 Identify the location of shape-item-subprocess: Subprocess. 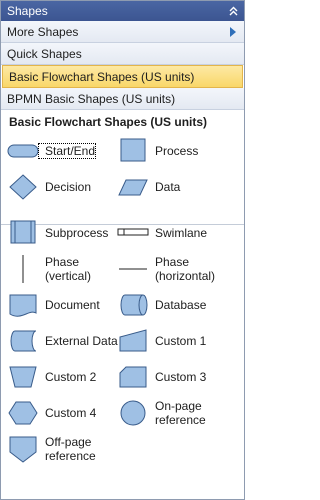
(66, 233).